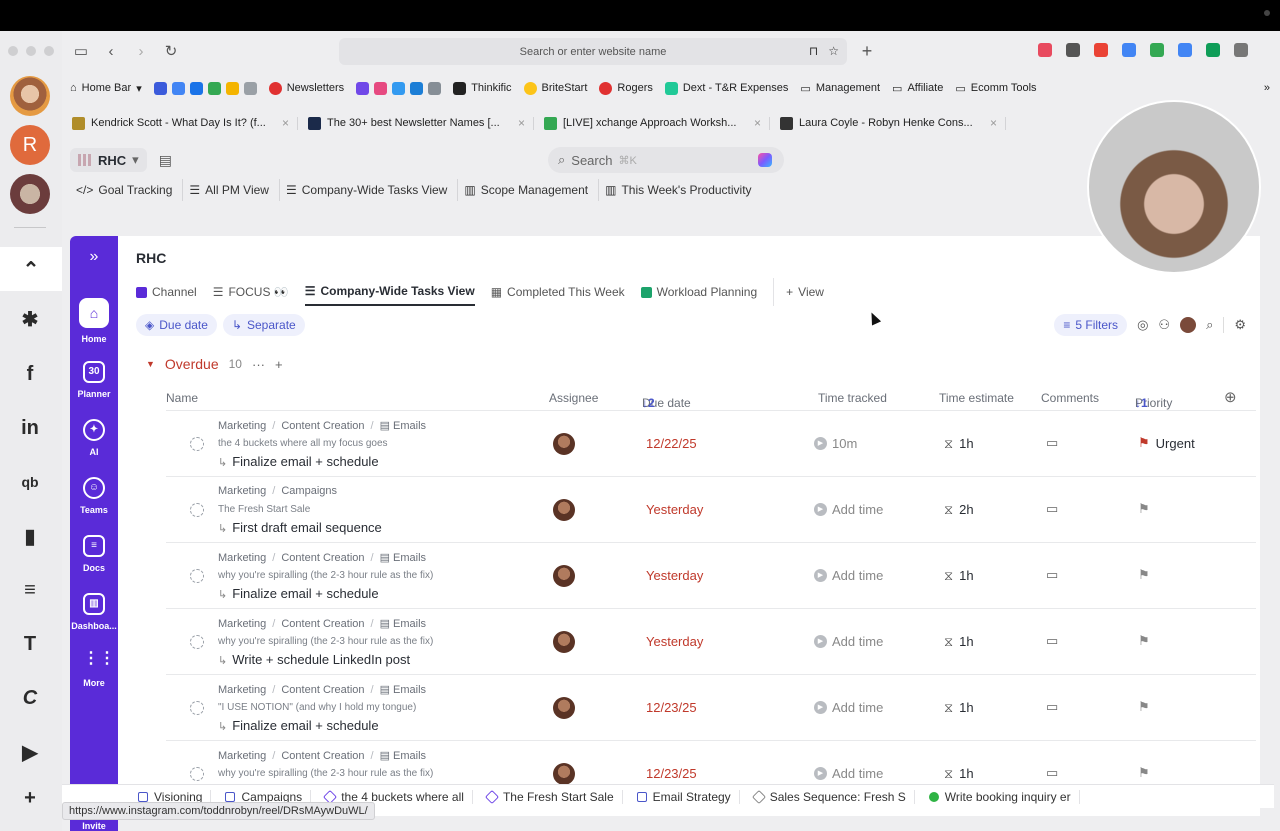 This screenshot has width=1280, height=831. What do you see at coordinates (995, 88) in the screenshot?
I see `bookmark-ecomm-tools: ▭ Ecomm Tools` at bounding box center [995, 88].